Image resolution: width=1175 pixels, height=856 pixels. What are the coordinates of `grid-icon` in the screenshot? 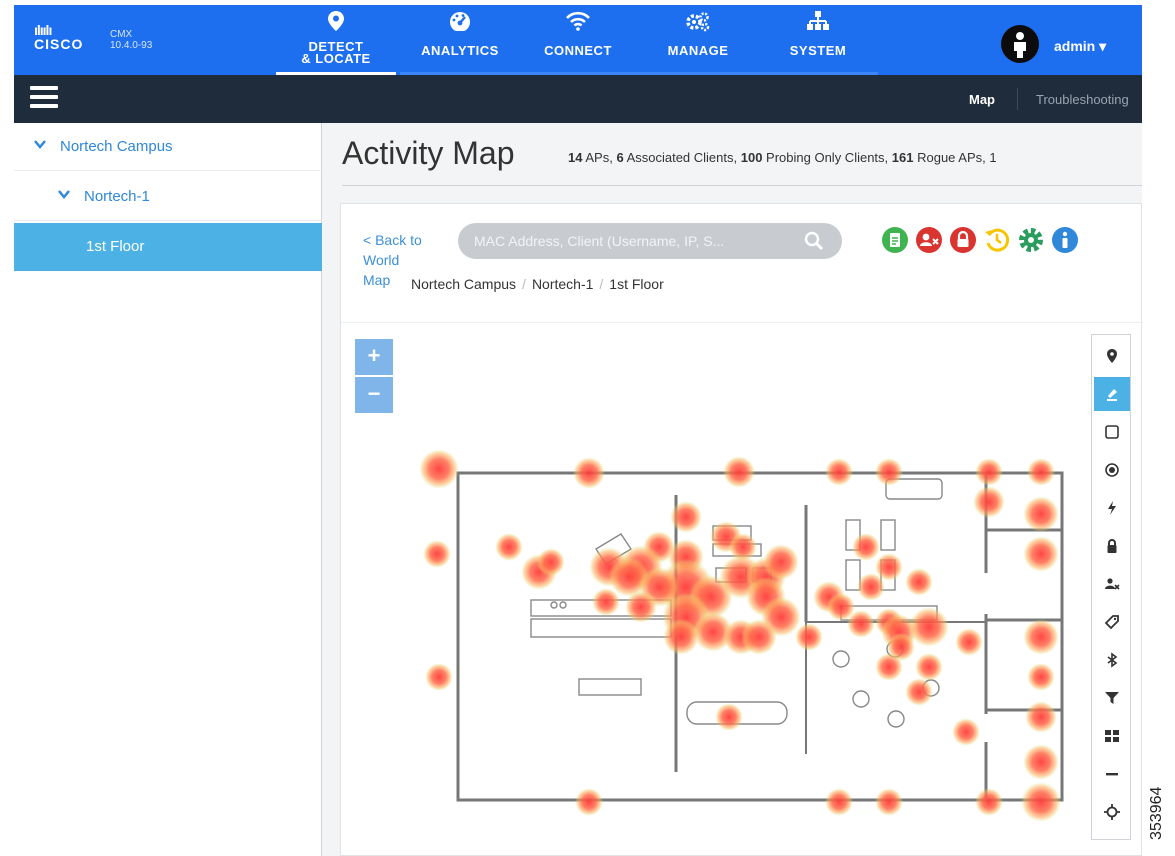 It's located at (1112, 736).